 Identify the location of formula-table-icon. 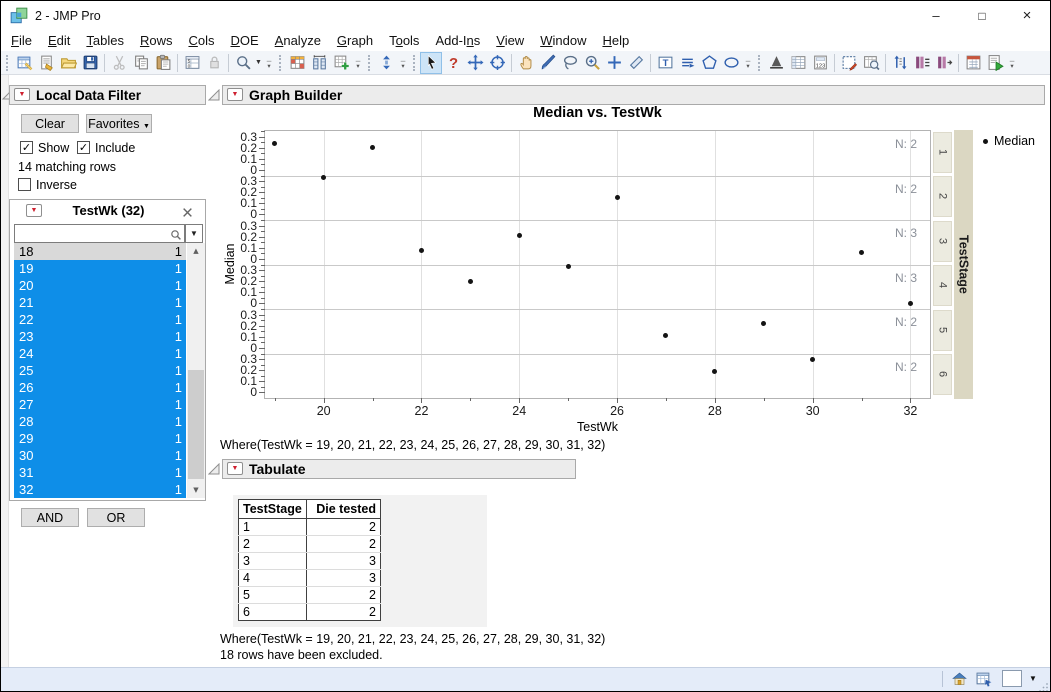
(973, 63).